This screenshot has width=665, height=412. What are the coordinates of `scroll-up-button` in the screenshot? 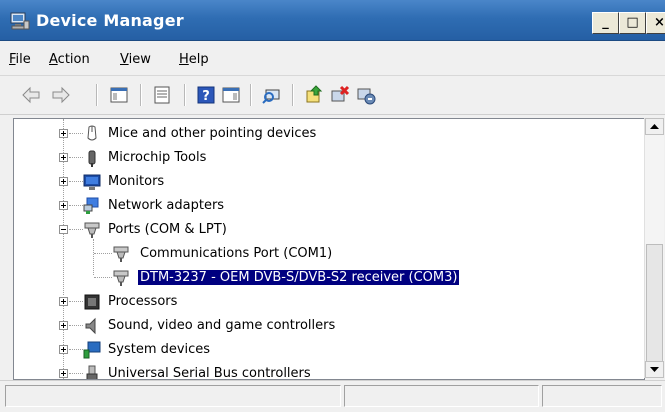 It's located at (654, 126).